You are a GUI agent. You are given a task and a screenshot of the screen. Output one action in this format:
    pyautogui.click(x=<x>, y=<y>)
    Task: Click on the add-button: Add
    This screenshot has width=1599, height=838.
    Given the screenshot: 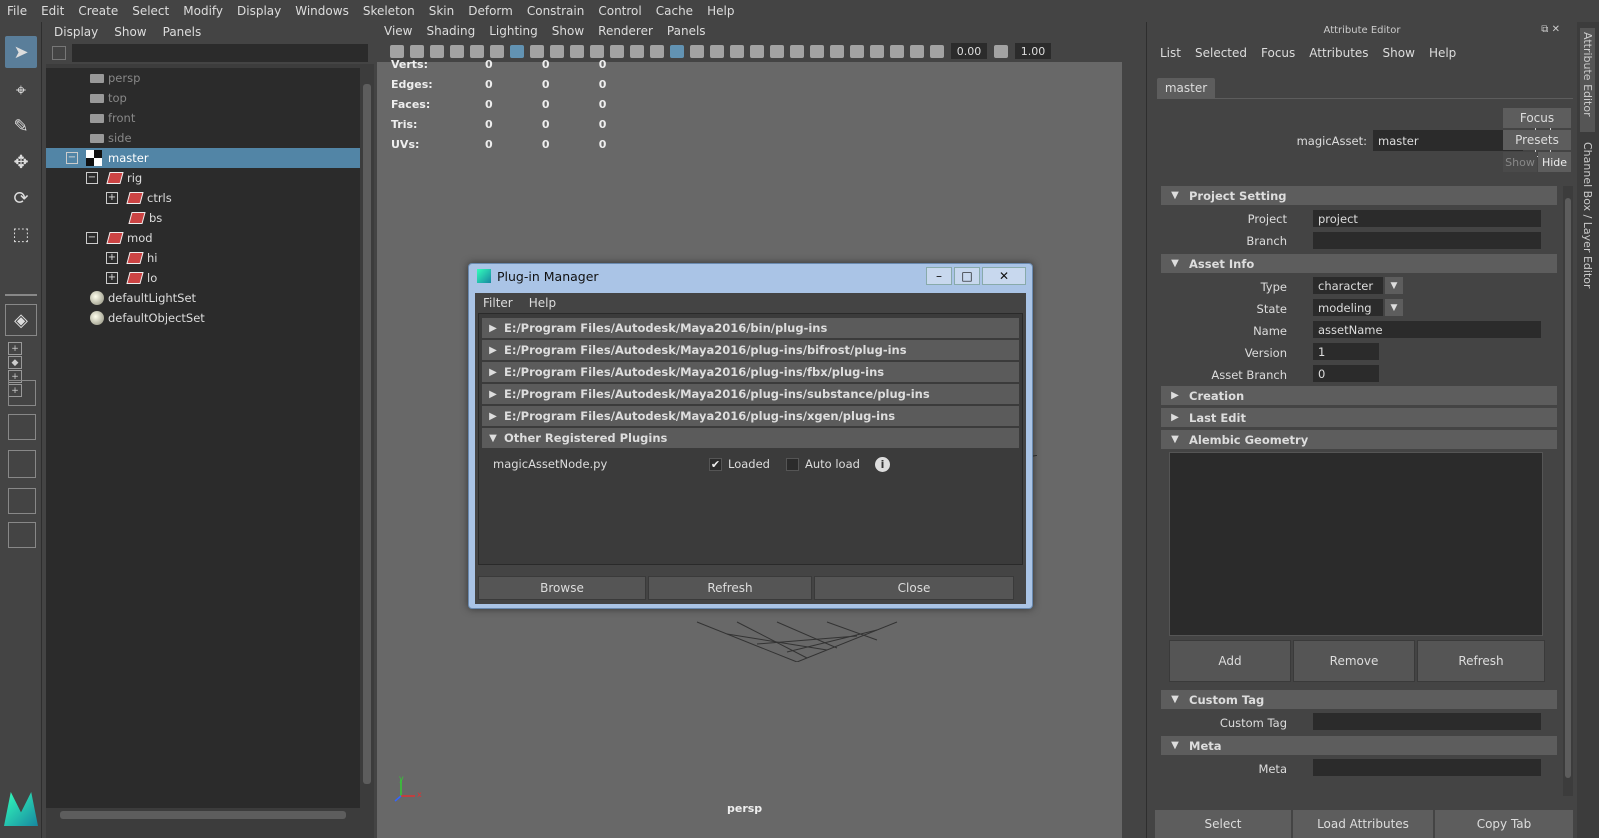 What is the action you would take?
    pyautogui.click(x=1230, y=661)
    